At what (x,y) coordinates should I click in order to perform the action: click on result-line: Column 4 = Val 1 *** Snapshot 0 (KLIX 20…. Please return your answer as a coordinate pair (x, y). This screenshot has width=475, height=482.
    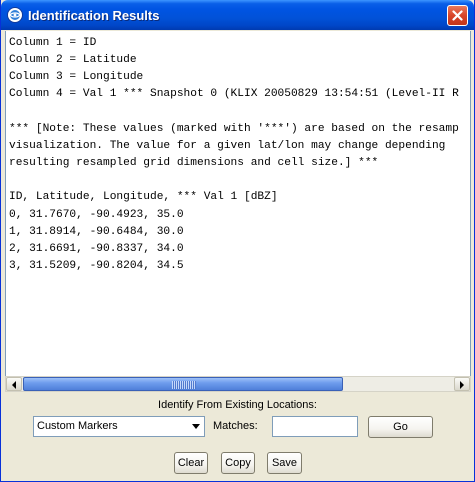
    Looking at the image, I should click on (234, 94).